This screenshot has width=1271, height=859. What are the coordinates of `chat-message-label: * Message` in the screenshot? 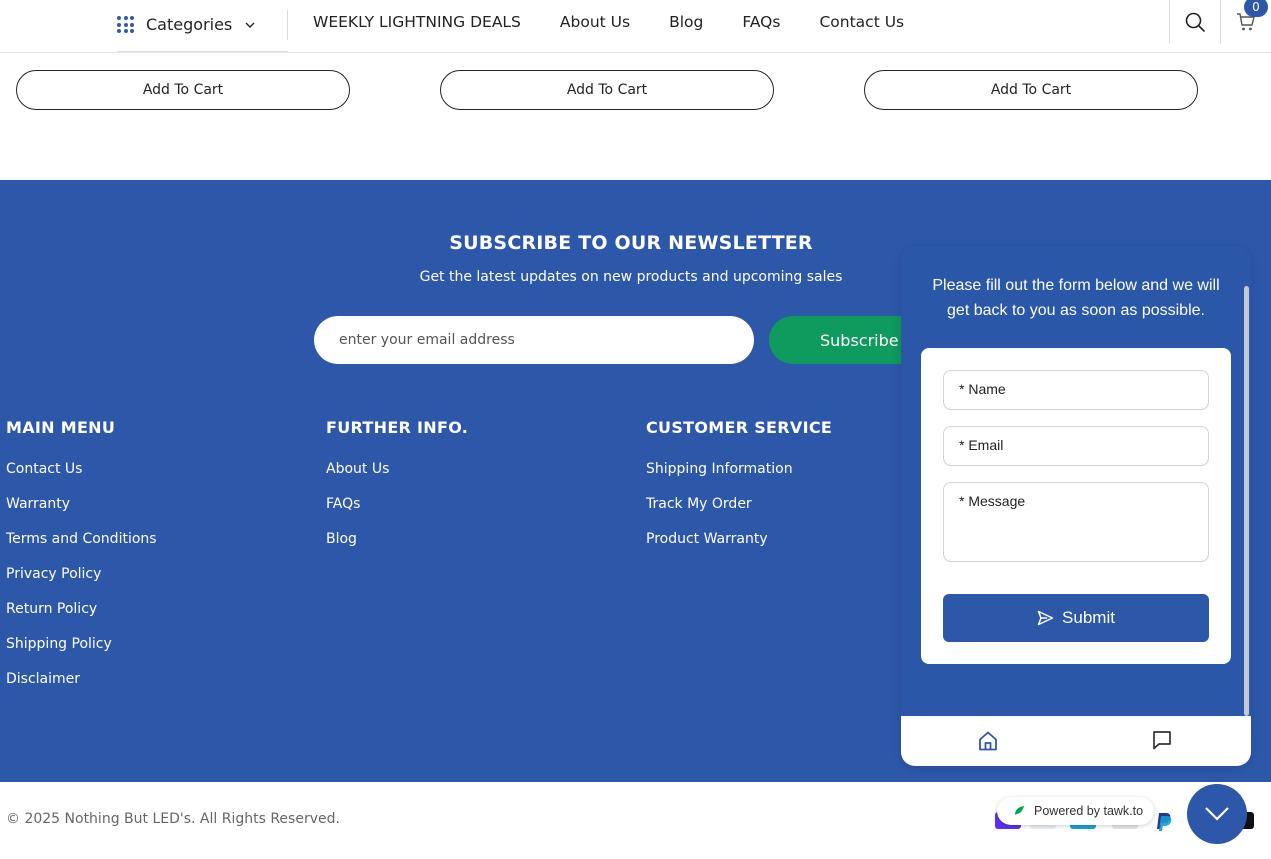 It's located at (992, 501).